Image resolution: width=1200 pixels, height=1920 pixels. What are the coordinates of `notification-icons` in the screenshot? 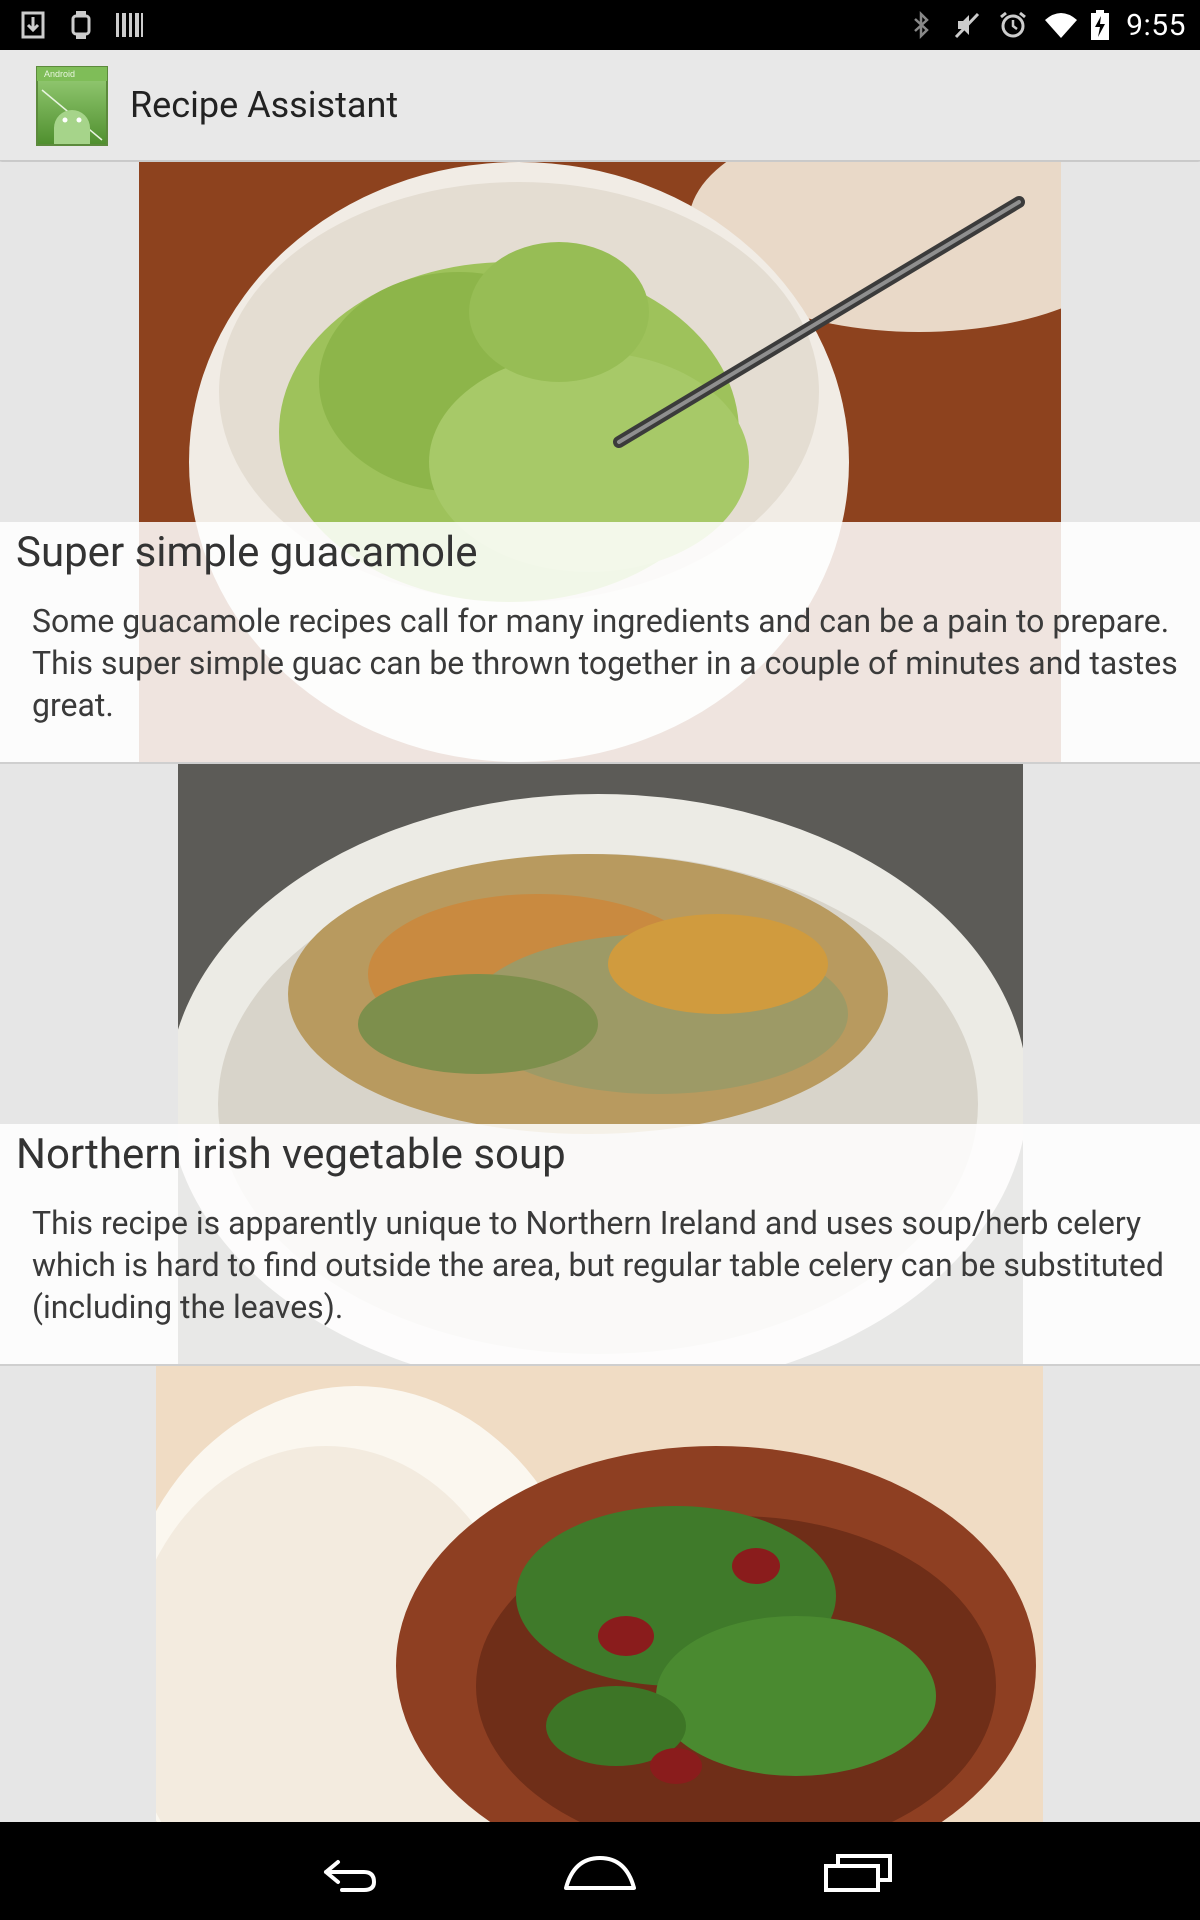 It's located at (81, 25).